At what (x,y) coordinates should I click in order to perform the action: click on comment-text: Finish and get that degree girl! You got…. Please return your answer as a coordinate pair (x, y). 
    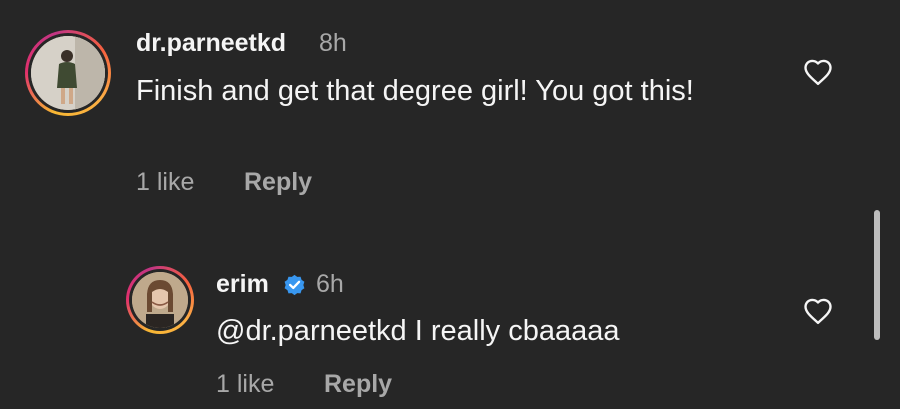
    Looking at the image, I should click on (415, 91).